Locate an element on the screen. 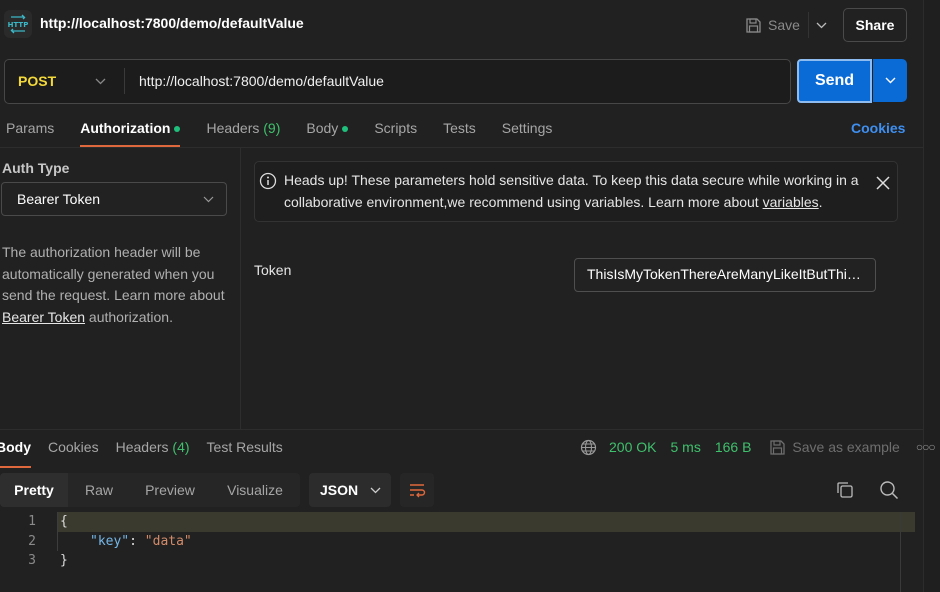 This screenshot has width=940, height=592. tab-label: Body is located at coordinates (322, 128).